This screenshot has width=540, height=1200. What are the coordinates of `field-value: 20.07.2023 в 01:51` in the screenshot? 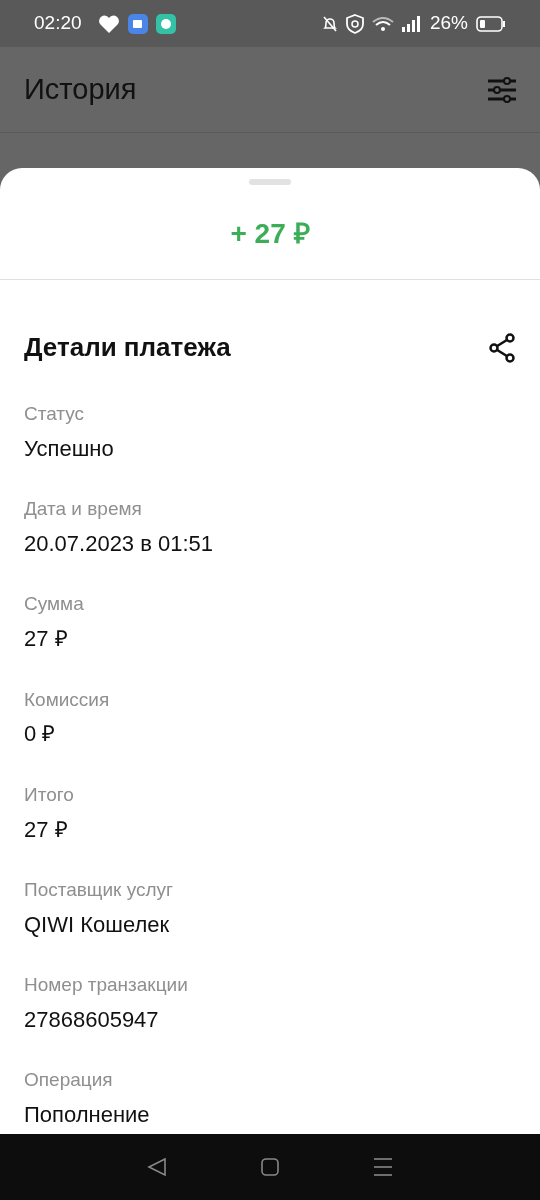 It's located at (119, 544).